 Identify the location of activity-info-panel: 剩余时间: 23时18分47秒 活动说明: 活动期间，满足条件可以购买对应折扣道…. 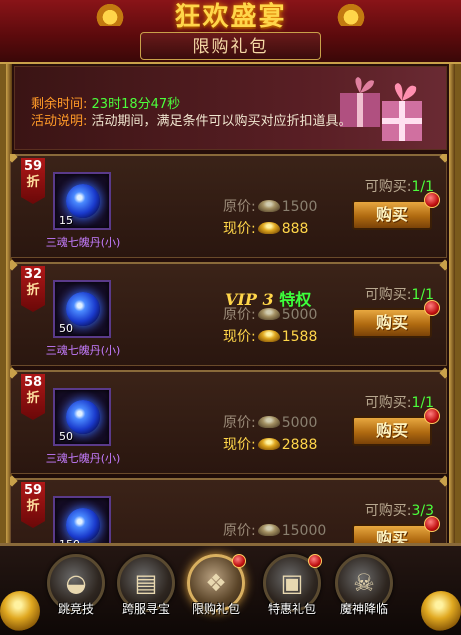
(230, 108).